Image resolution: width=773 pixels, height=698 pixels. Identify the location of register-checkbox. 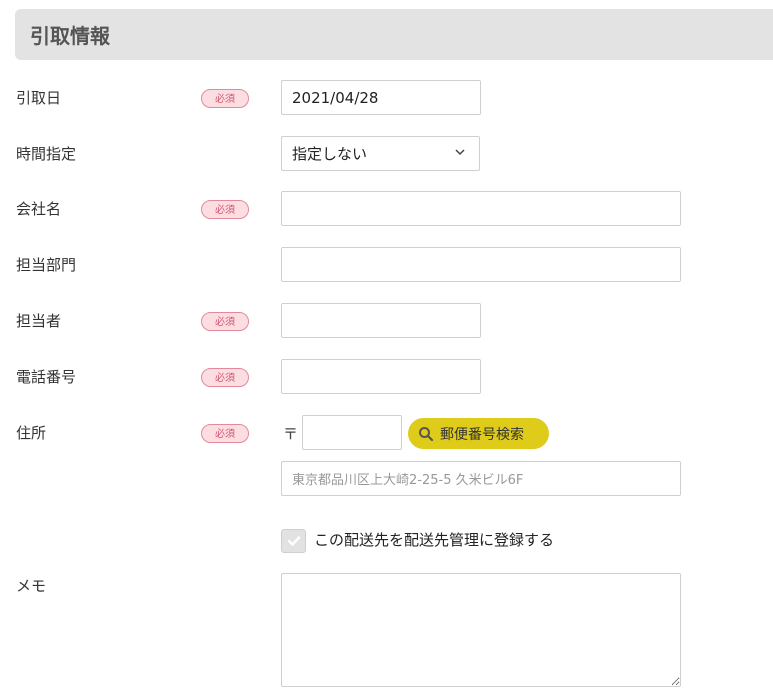
(293, 541).